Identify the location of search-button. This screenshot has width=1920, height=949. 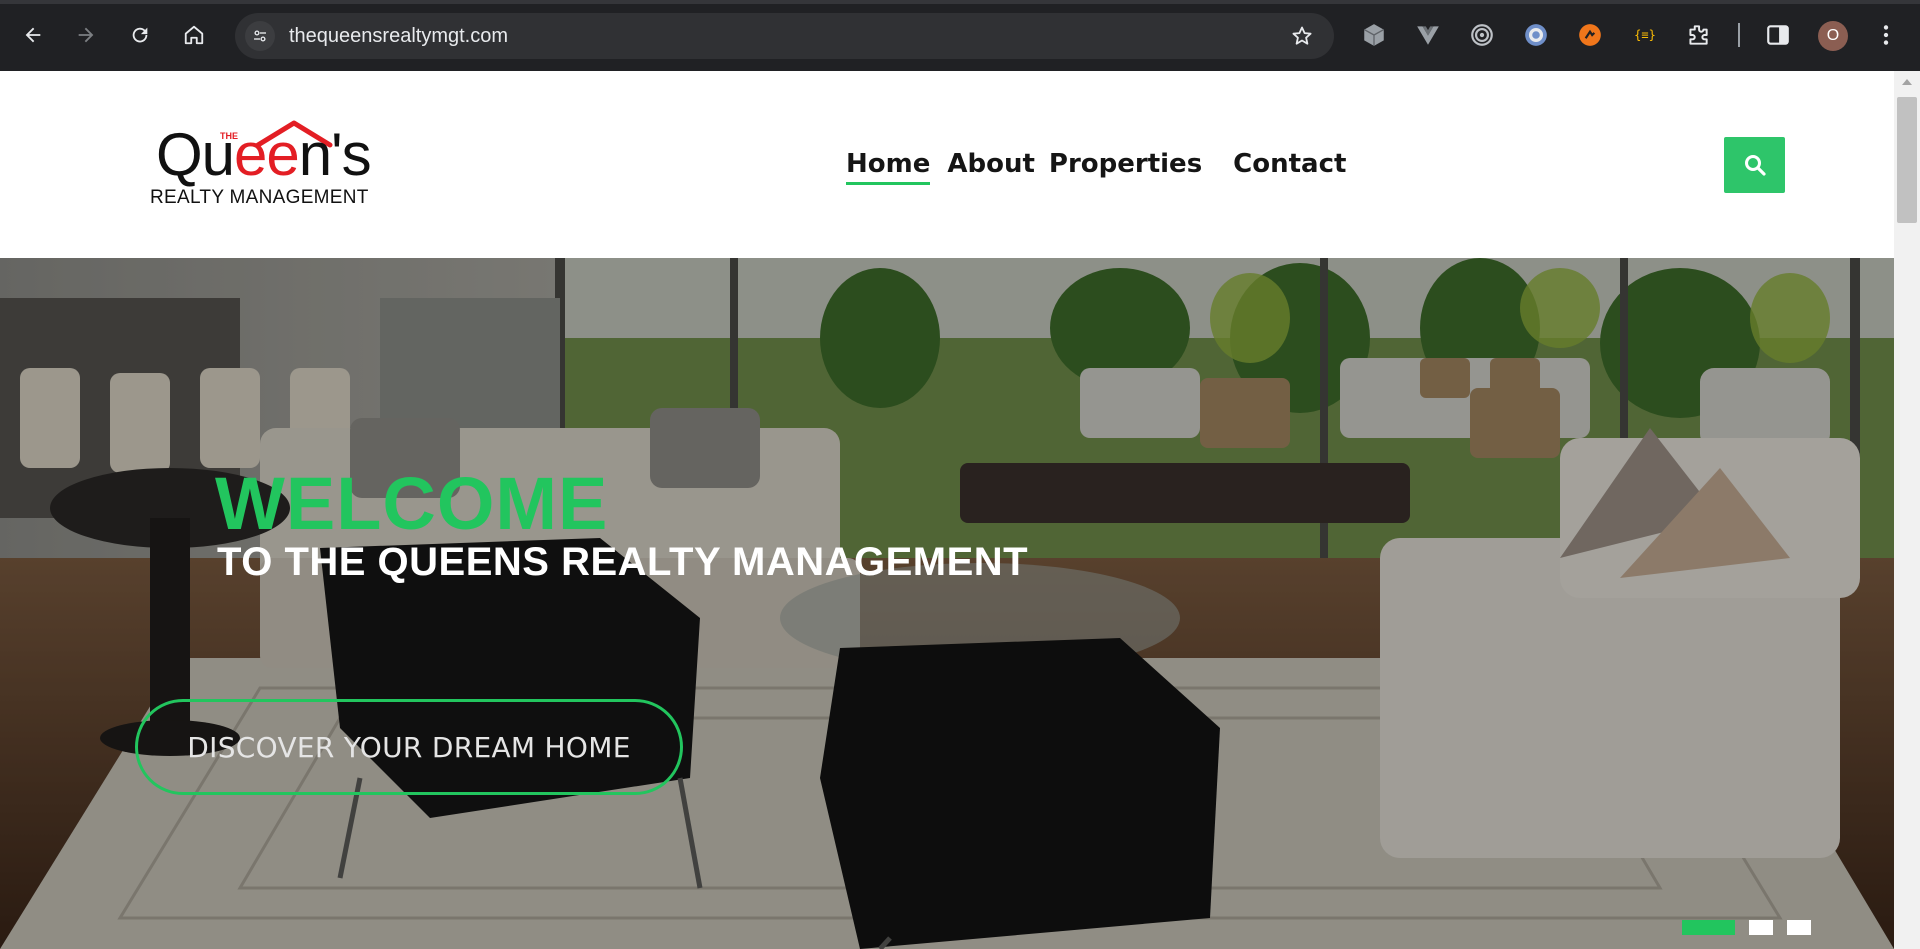
(1754, 165).